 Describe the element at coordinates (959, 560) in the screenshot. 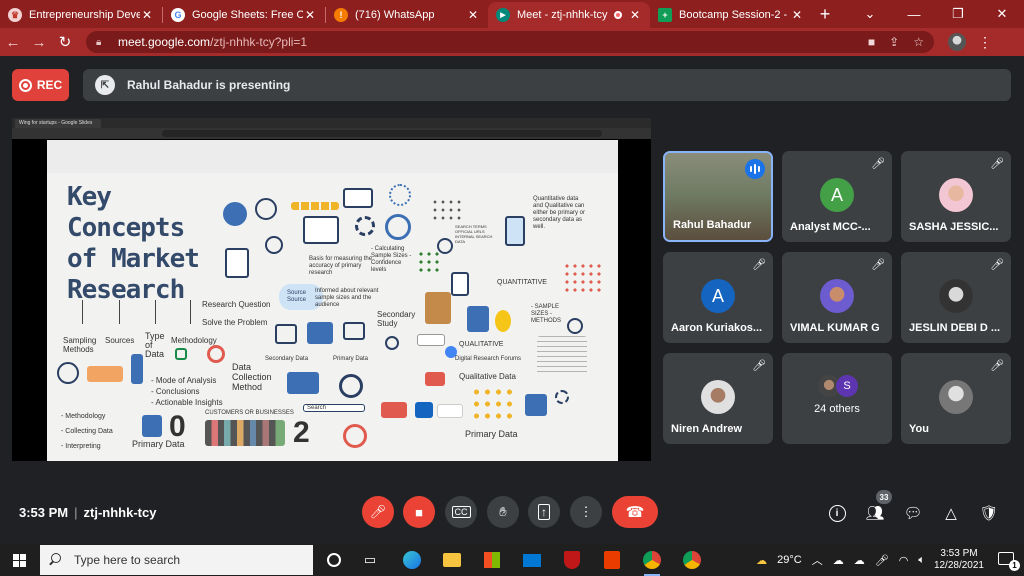

I see `taskbar-clock: 3:53 PM 12/28/2021` at that location.